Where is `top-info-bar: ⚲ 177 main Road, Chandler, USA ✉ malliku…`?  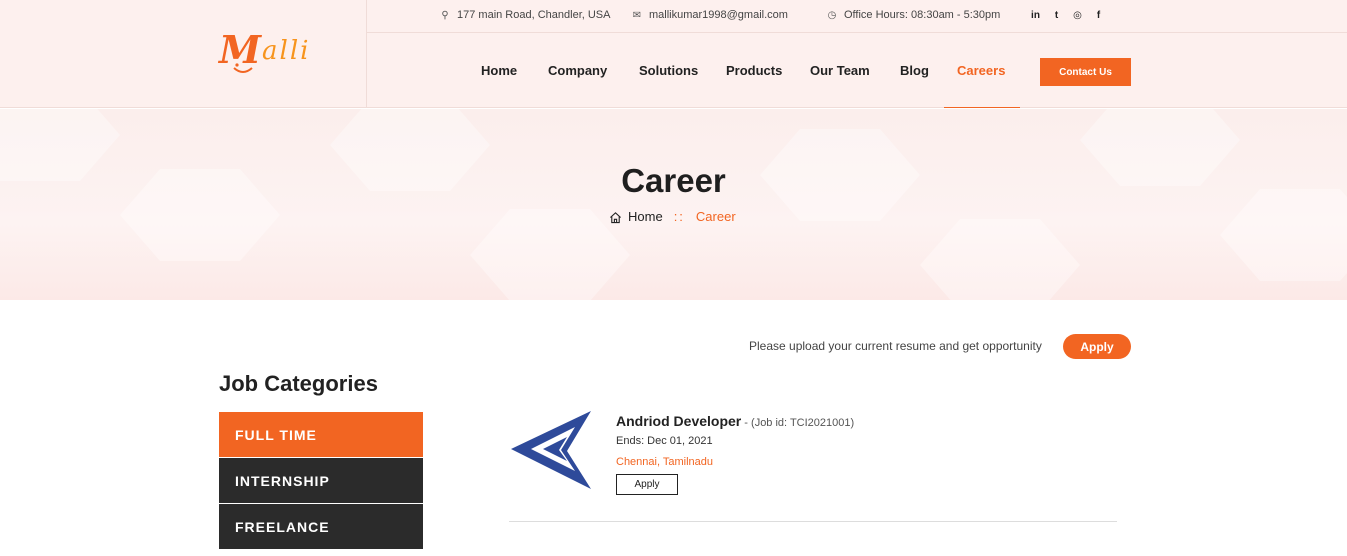
top-info-bar: ⚲ 177 main Road, Chandler, USA ✉ malliku… is located at coordinates (857, 16).